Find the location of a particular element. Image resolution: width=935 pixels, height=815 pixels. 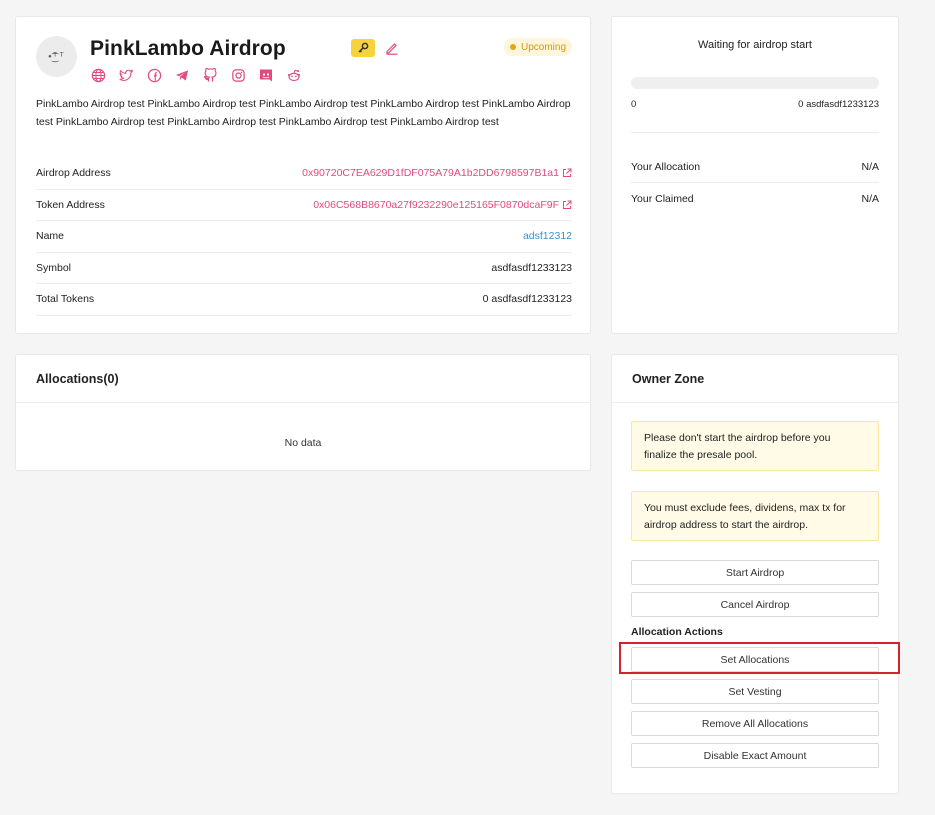

globe-icon is located at coordinates (98, 75).